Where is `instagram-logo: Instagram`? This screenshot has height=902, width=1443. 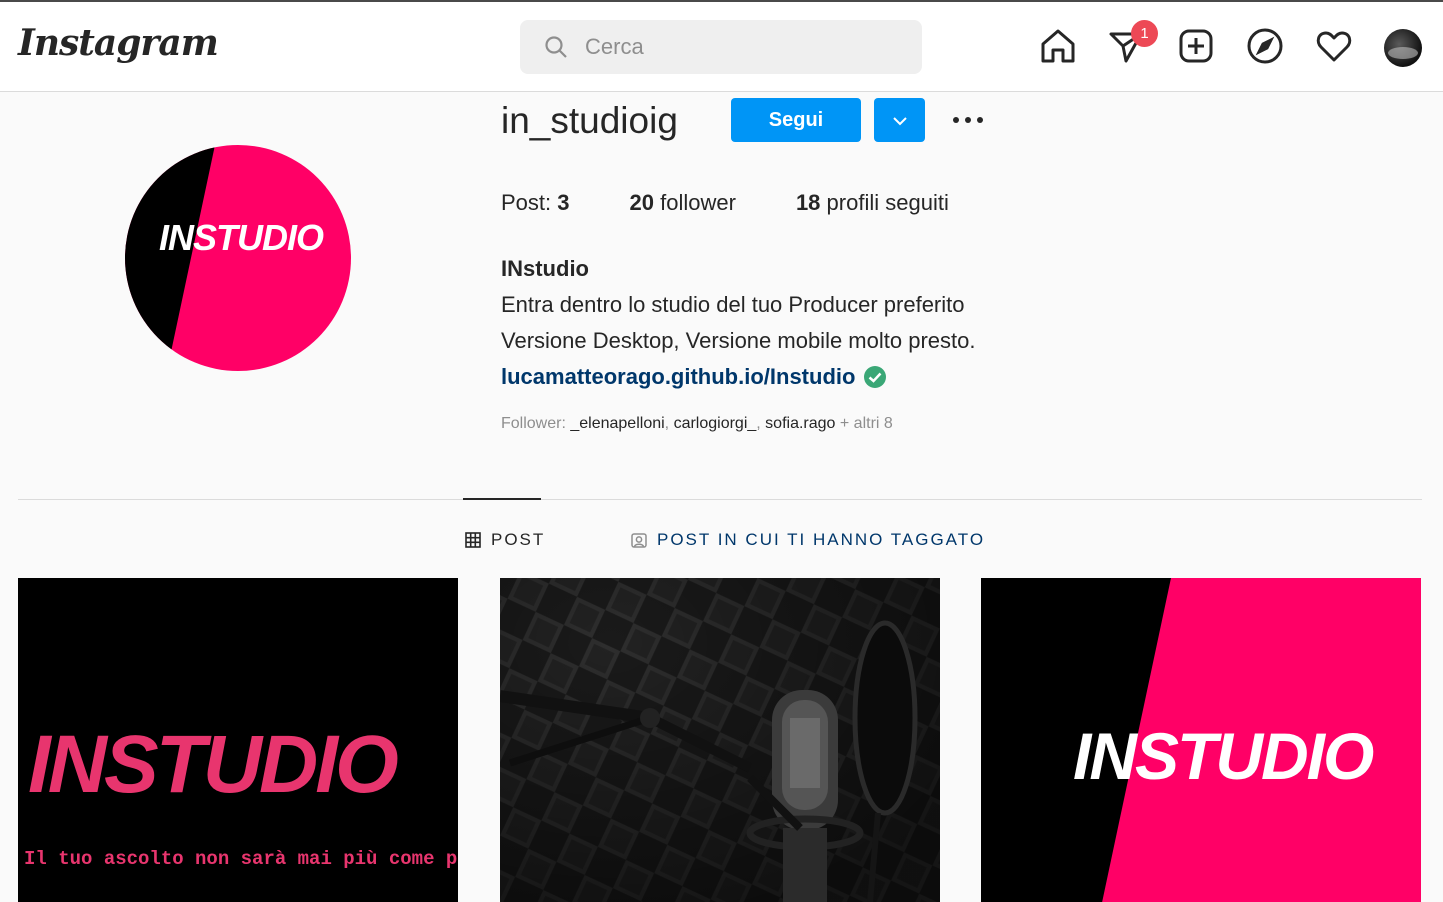
instagram-logo: Instagram is located at coordinates (118, 43).